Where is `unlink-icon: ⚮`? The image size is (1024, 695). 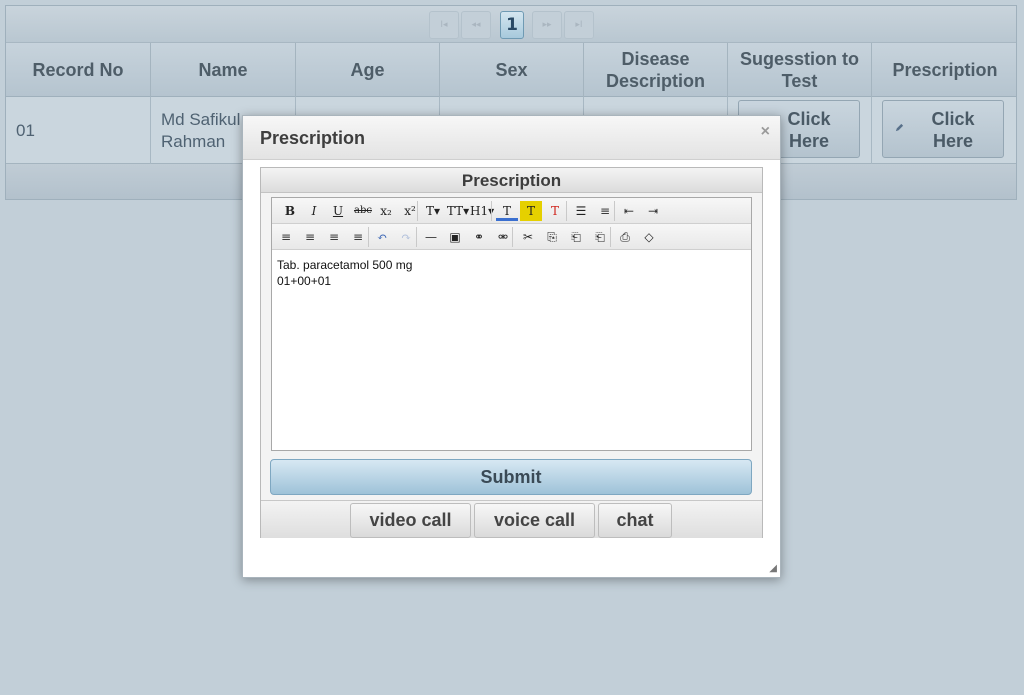 unlink-icon: ⚮ is located at coordinates (503, 237).